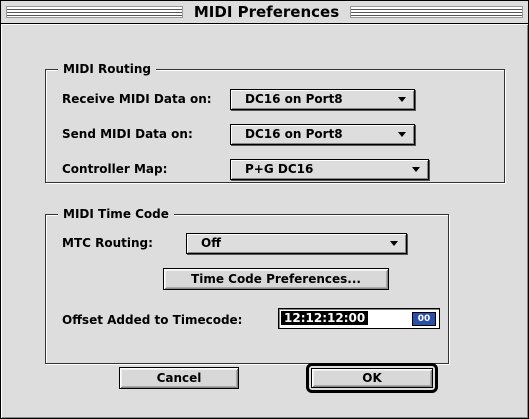 This screenshot has height=419, width=529. Describe the element at coordinates (294, 134) in the screenshot. I see `send-midi-value: DC16 on Port8` at that location.